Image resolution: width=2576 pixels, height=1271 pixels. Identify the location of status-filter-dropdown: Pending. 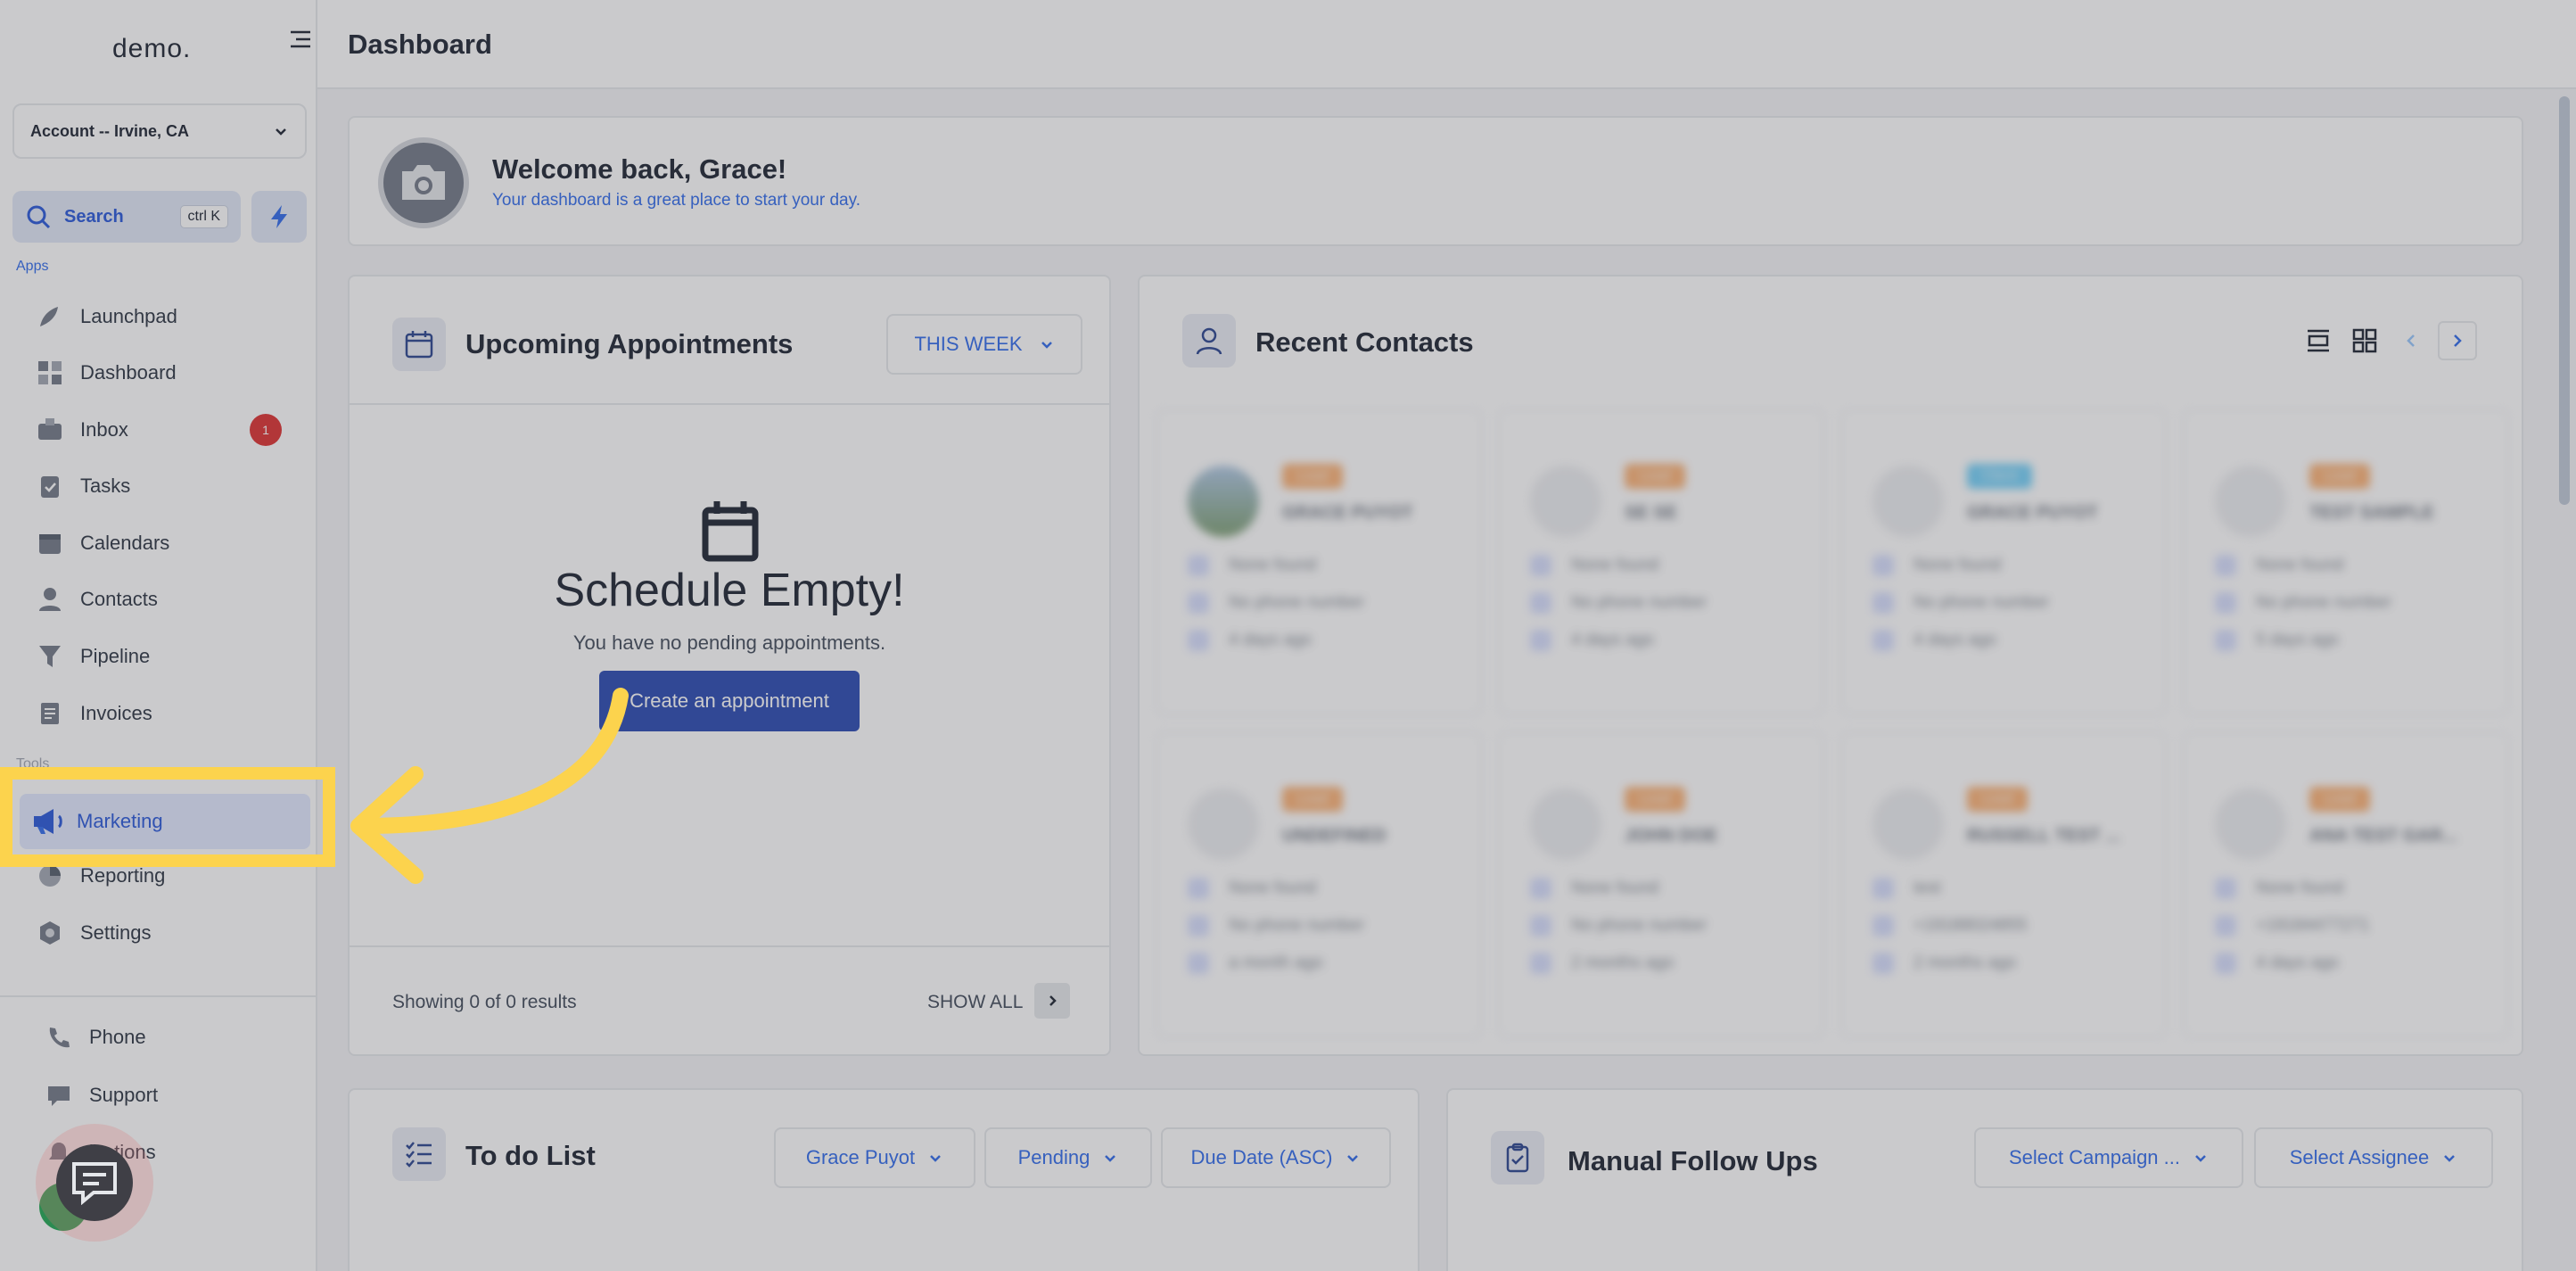
(1068, 1157).